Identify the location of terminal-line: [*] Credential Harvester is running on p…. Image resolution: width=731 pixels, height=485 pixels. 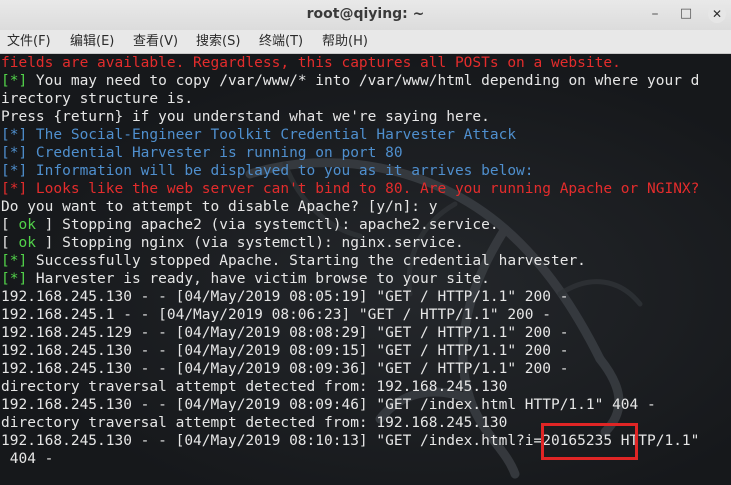
(202, 153).